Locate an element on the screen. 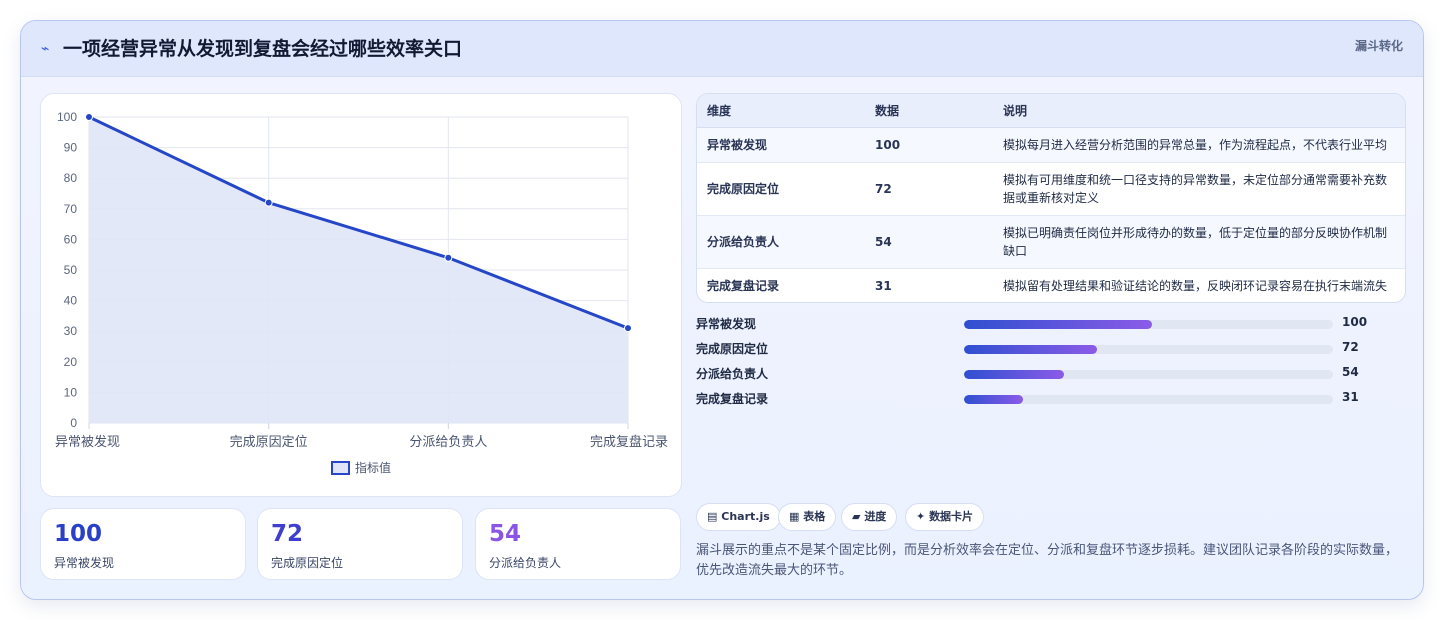 Image resolution: width=1444 pixels, height=620 pixels. y-tick-label: 10 is located at coordinates (71, 392).